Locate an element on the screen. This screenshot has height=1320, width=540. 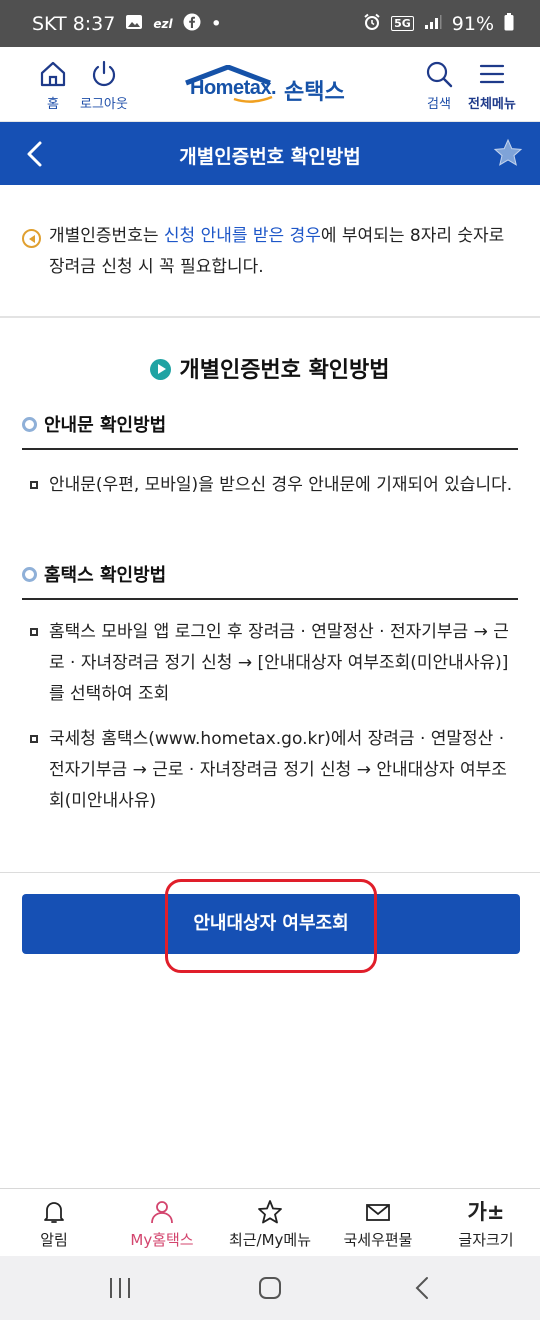
logout-button: 로그아웃 is located at coordinates (104, 85).